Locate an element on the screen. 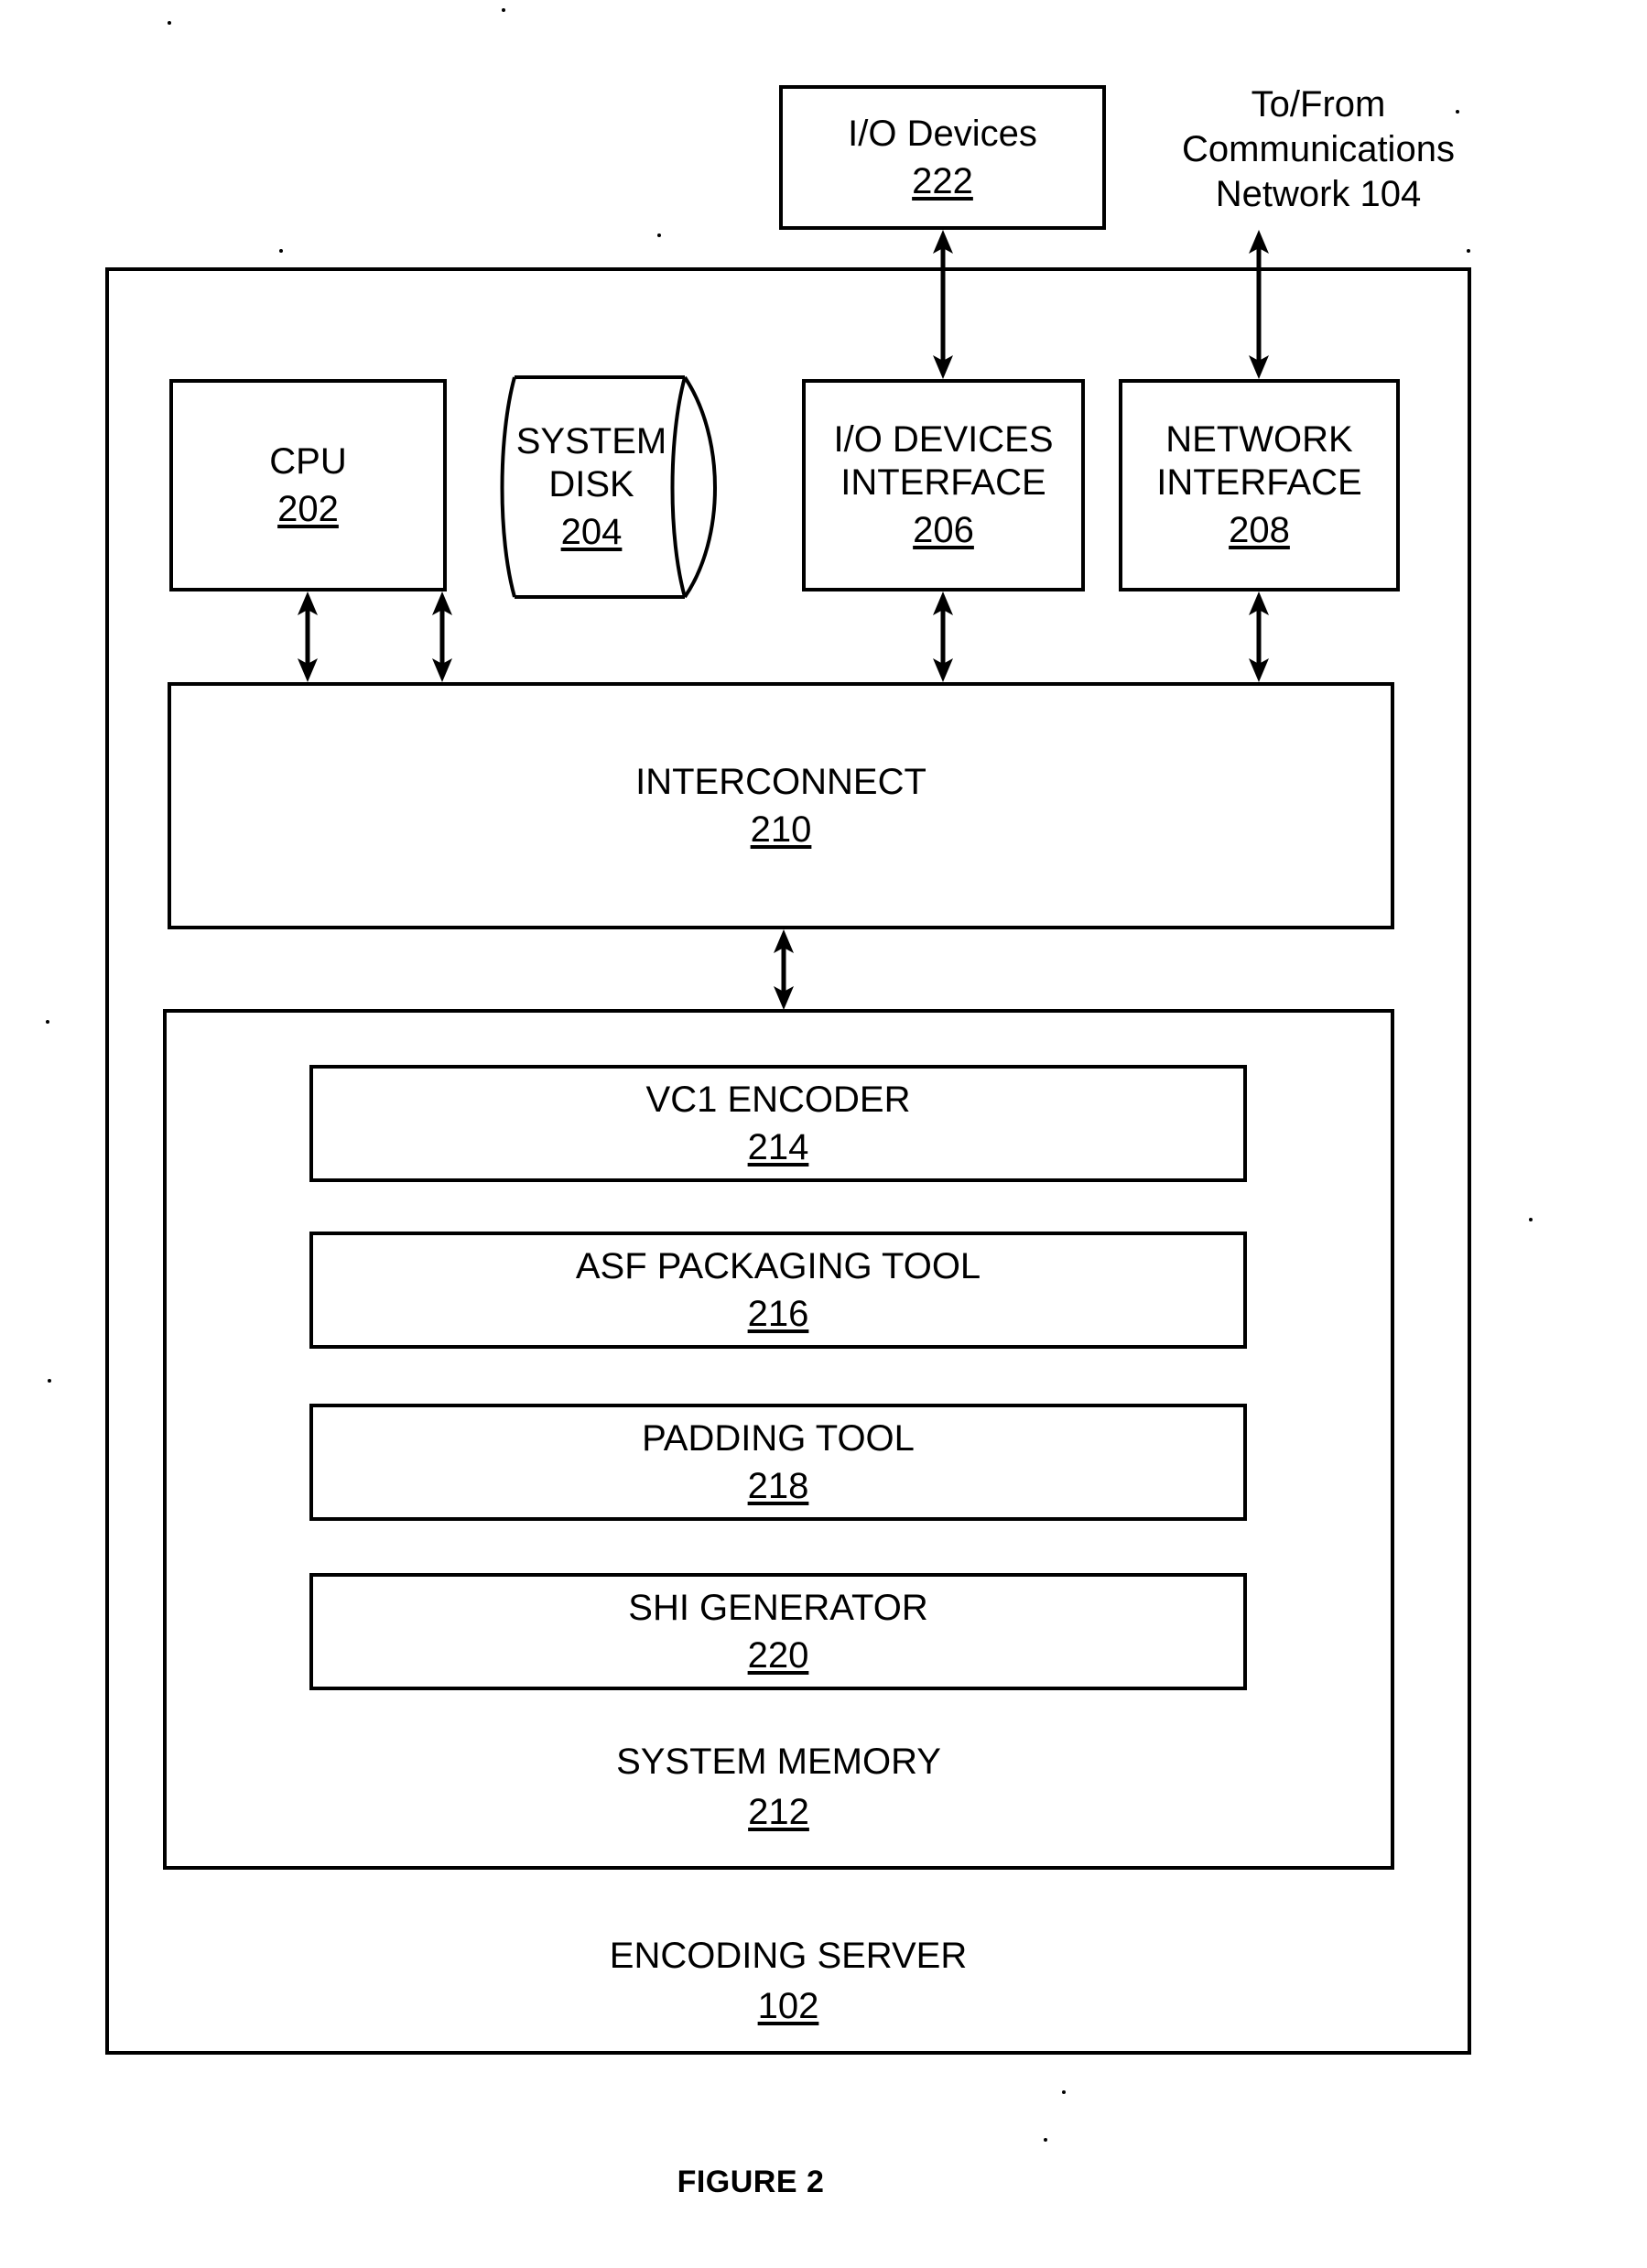 The width and height of the screenshot is (1647, 2268). vc1-encoder-box: VC1 ENCODER 214 is located at coordinates (778, 1124).